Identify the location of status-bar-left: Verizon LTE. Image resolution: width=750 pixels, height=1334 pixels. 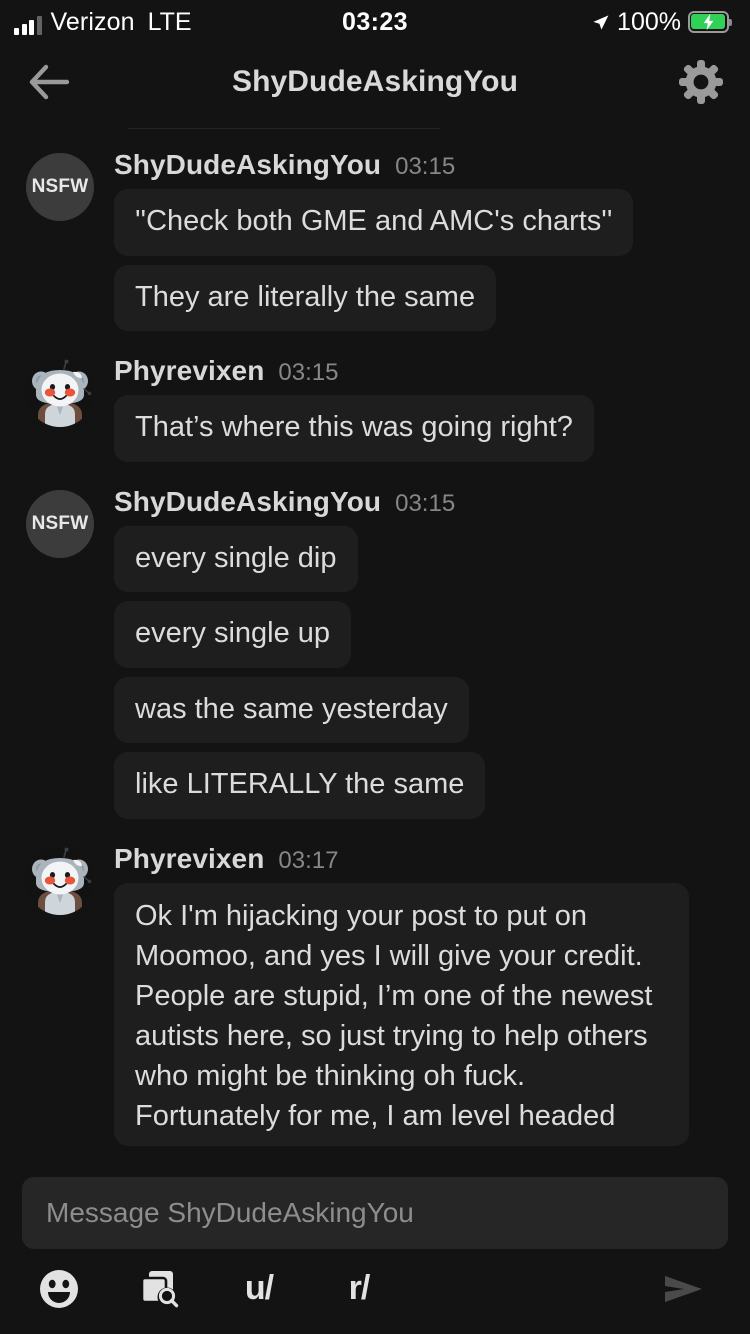
(103, 21).